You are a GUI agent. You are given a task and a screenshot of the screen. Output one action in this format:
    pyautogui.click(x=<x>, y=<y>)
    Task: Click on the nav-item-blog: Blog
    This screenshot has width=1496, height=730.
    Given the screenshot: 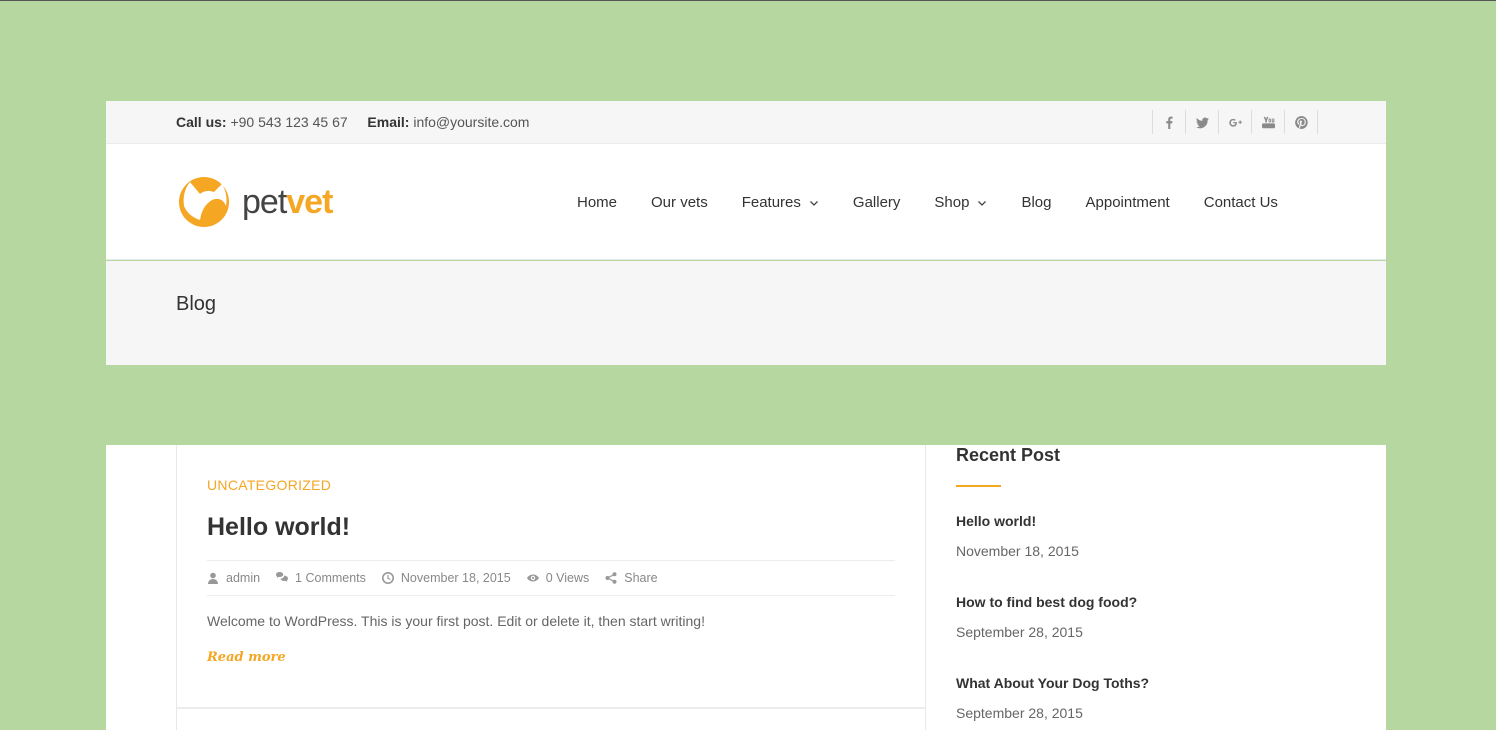 What is the action you would take?
    pyautogui.click(x=1036, y=202)
    